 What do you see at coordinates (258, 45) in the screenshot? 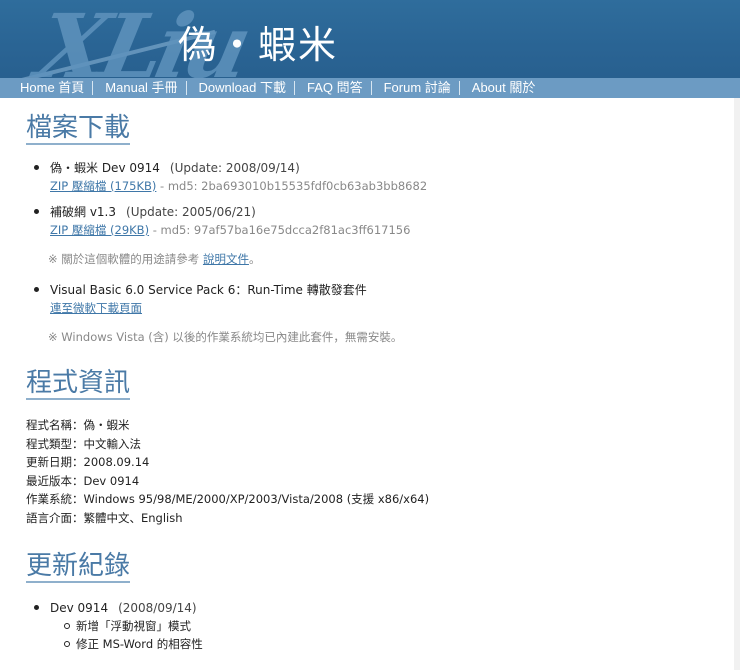
I see `brand-title: 偽・蝦米` at bounding box center [258, 45].